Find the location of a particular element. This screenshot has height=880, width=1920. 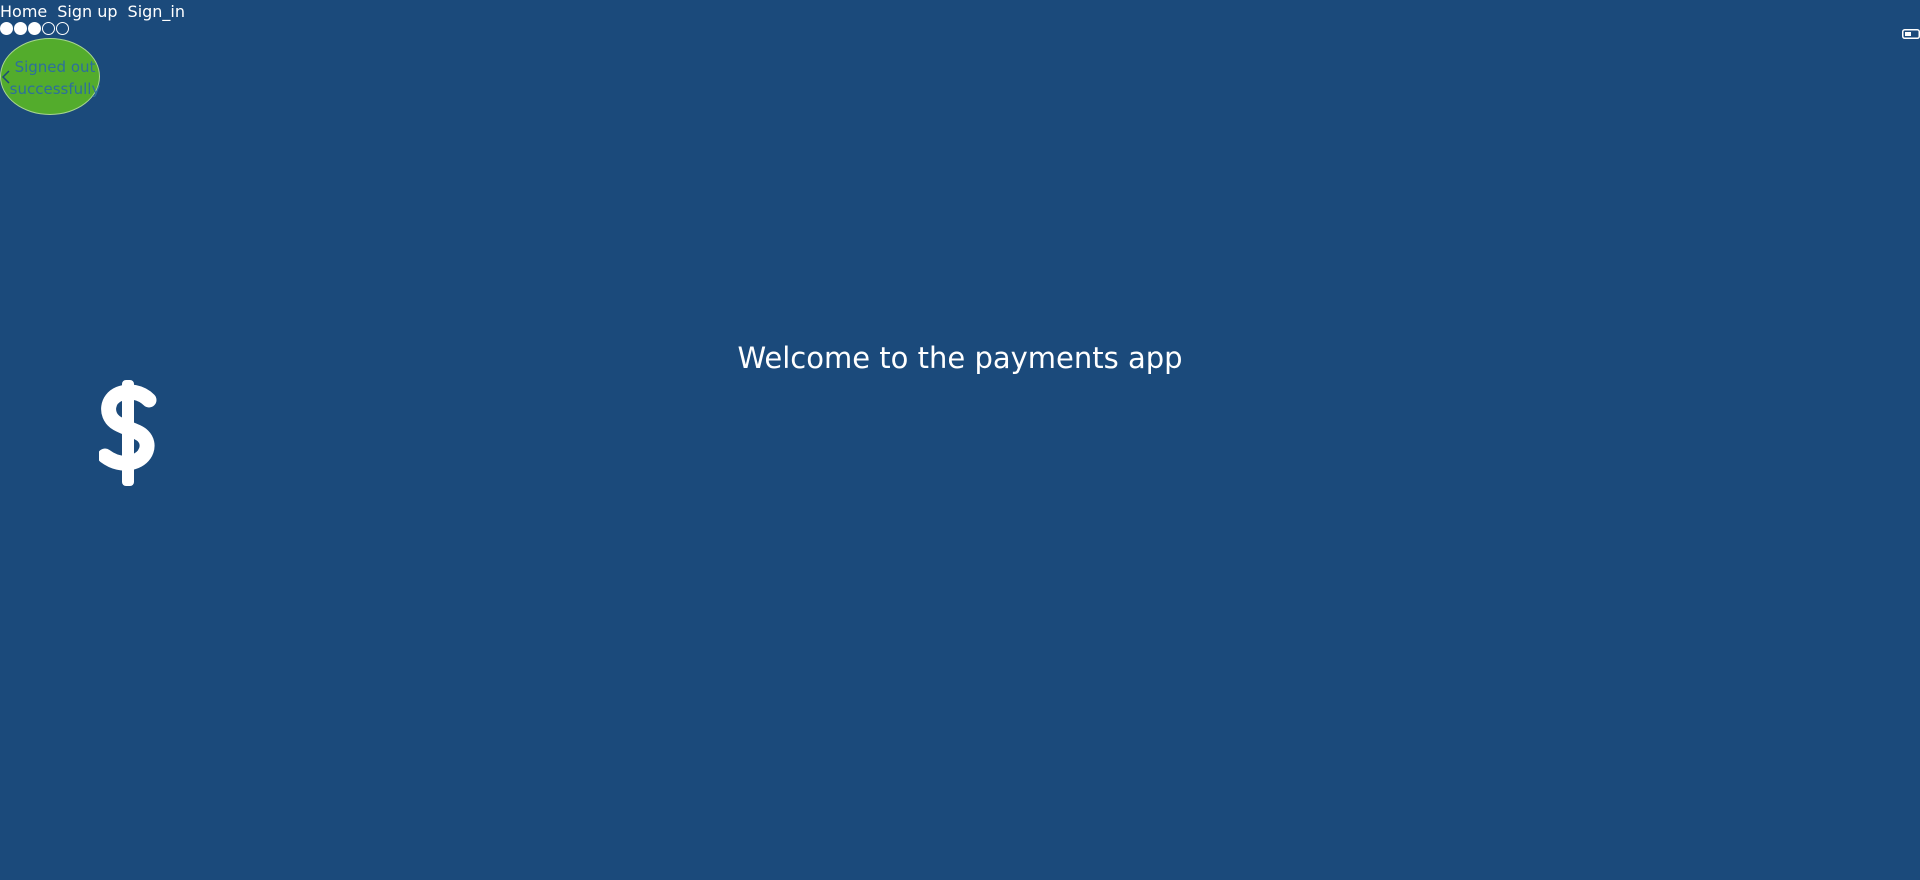

nav-sign-in-link: Sign_in is located at coordinates (156, 12).